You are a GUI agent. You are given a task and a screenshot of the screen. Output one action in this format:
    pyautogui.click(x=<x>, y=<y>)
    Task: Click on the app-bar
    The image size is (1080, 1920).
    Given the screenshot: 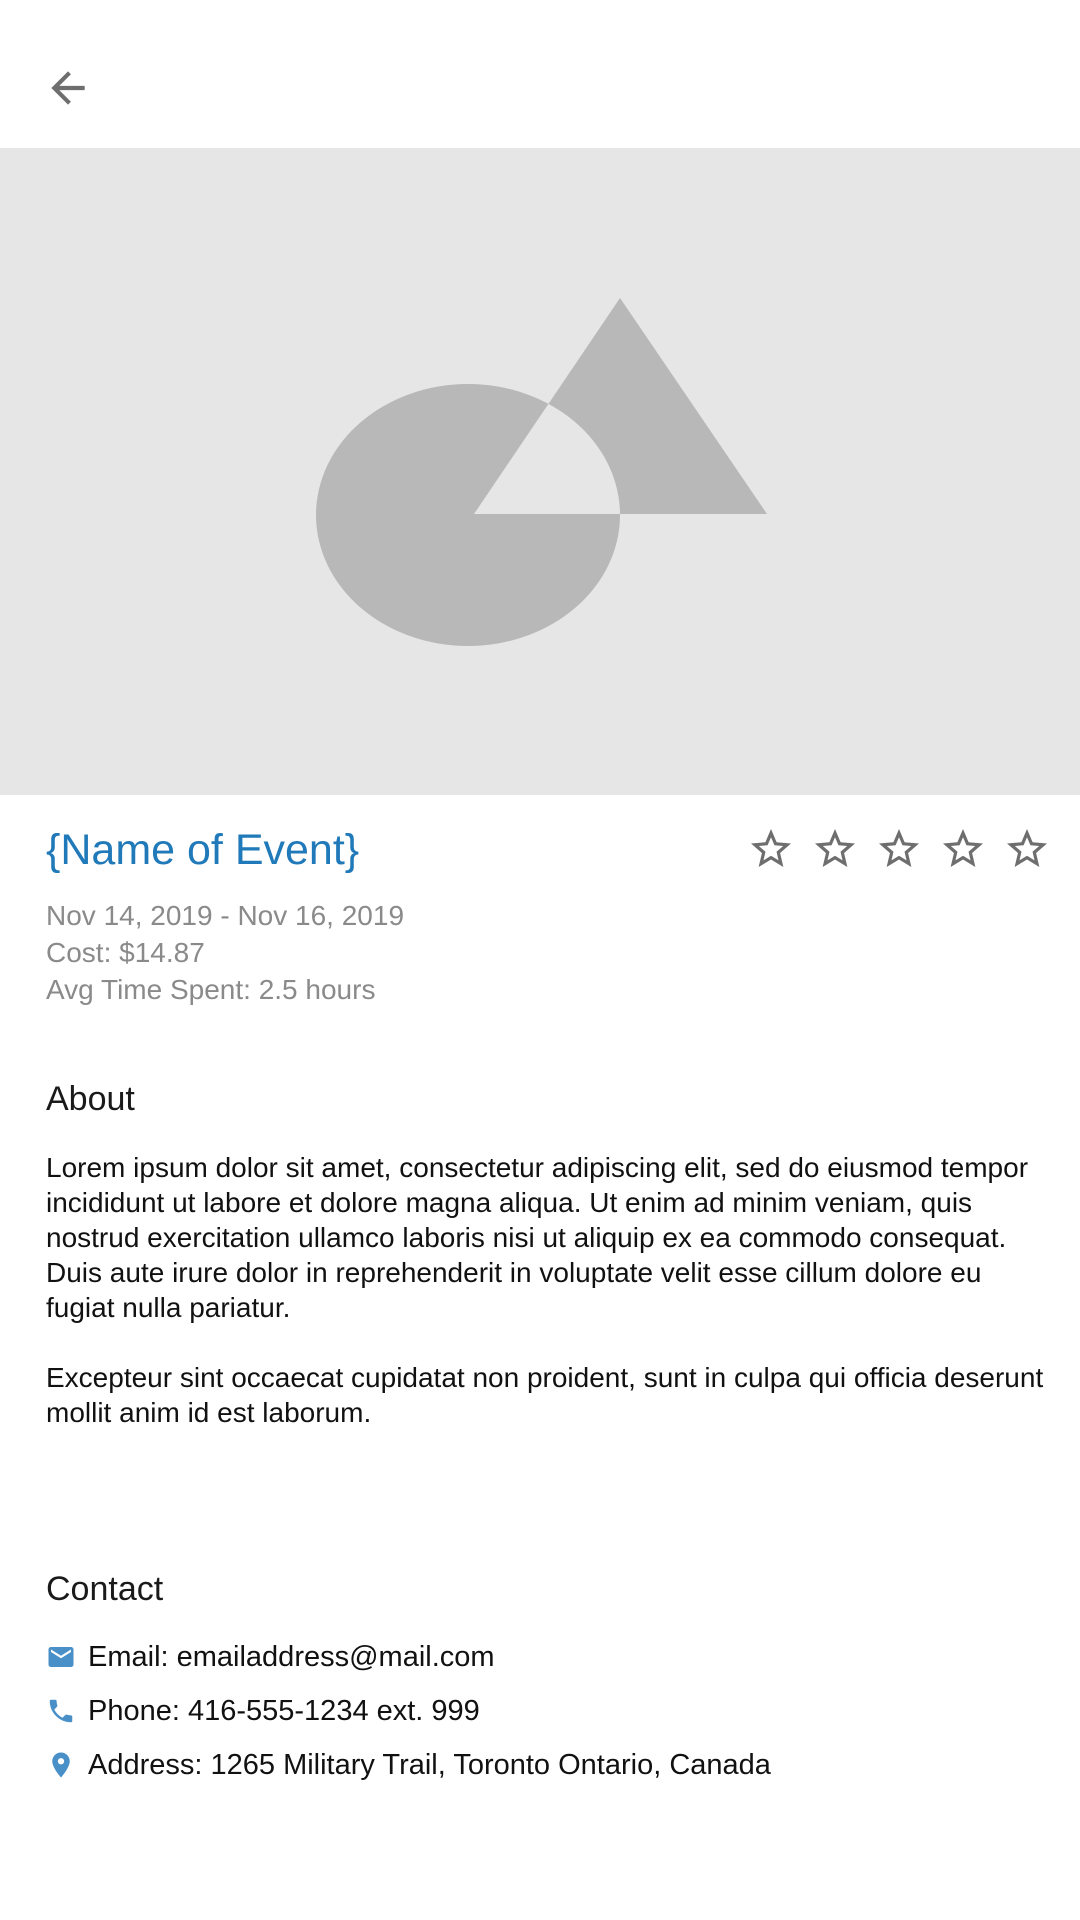 What is the action you would take?
    pyautogui.click(x=540, y=74)
    